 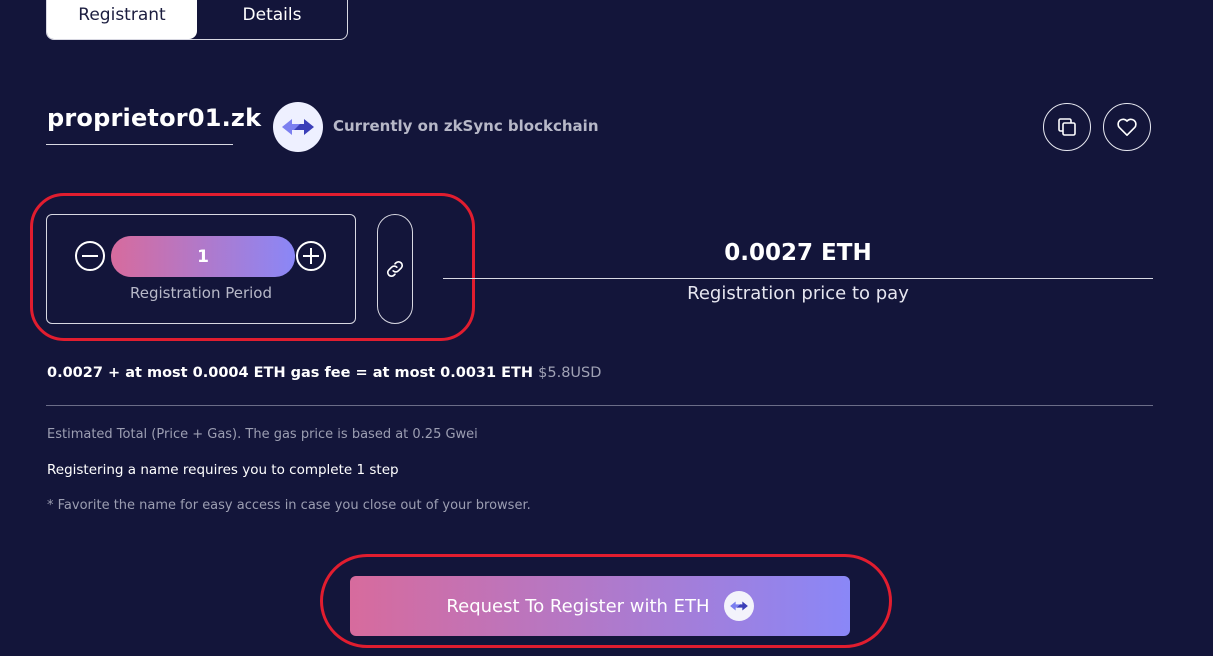 I want to click on price-divider, so click(x=798, y=278).